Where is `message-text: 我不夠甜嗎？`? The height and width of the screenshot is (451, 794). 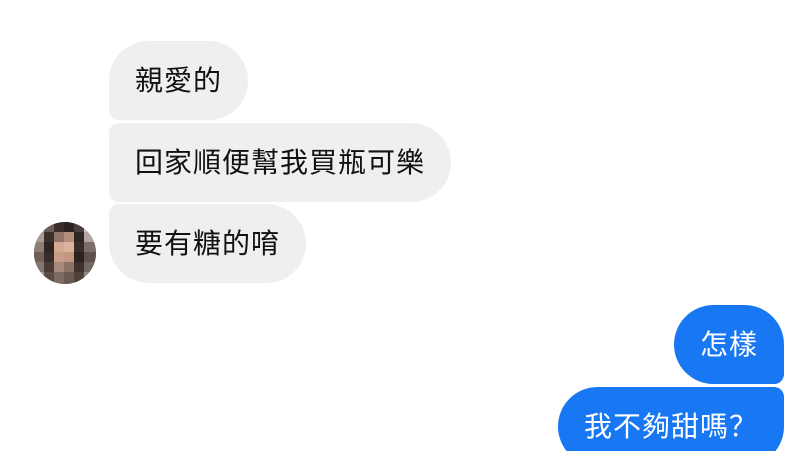 message-text: 我不夠甜嗎？ is located at coordinates (670, 426).